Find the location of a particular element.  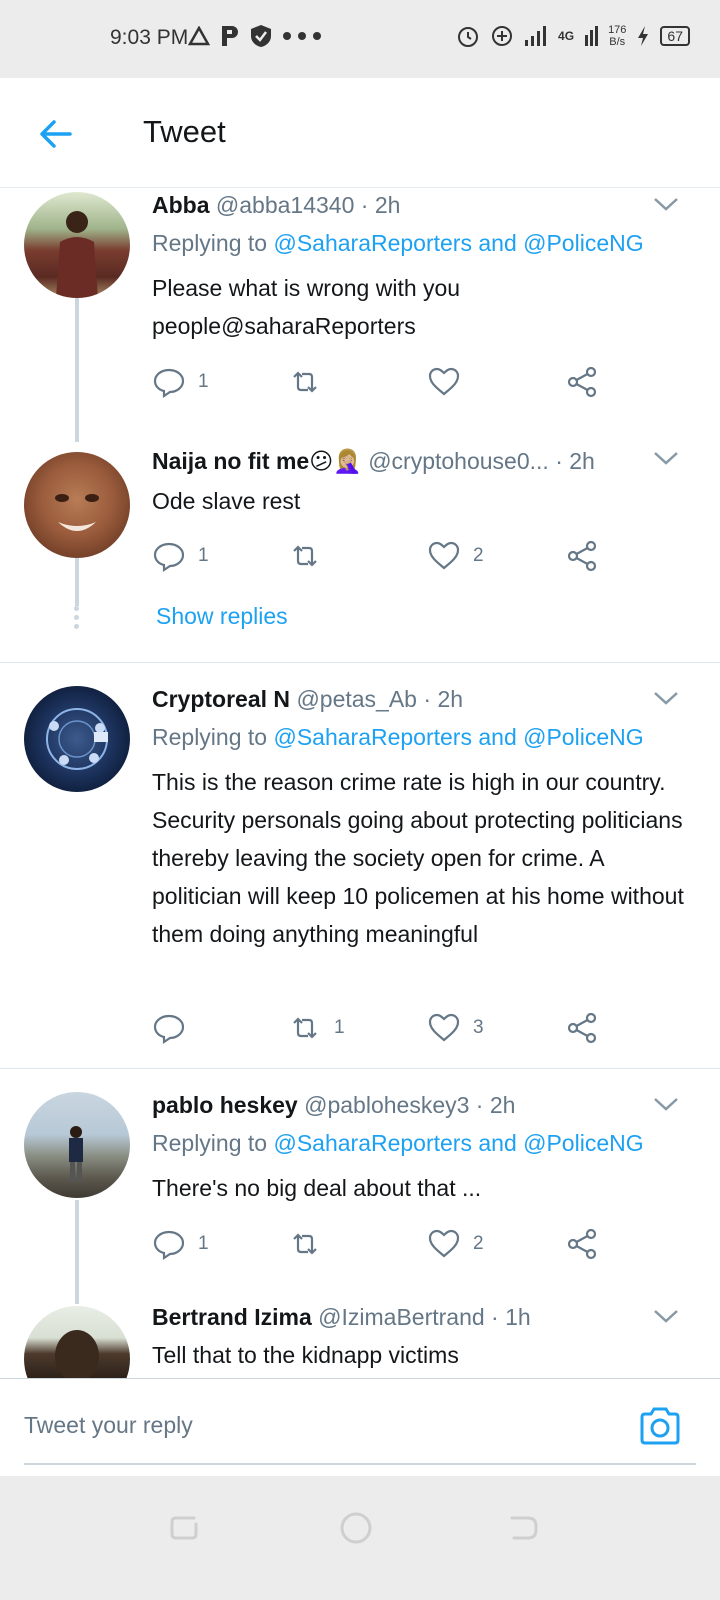

home-icon is located at coordinates (356, 1528).